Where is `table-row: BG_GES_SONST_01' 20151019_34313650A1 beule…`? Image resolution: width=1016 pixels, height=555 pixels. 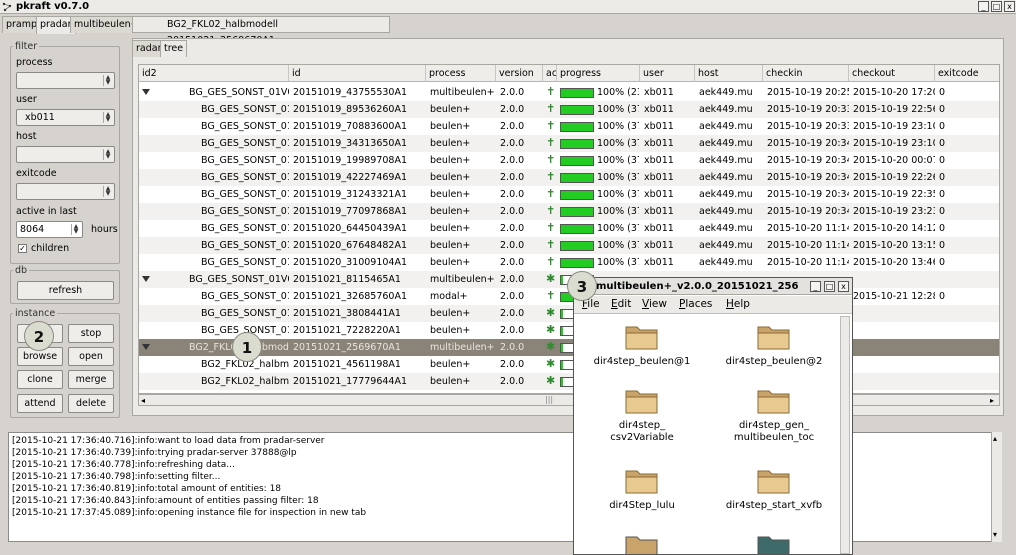
table-row: BG_GES_SONST_01' 20151019_34313650A1 beule… is located at coordinates (569, 143).